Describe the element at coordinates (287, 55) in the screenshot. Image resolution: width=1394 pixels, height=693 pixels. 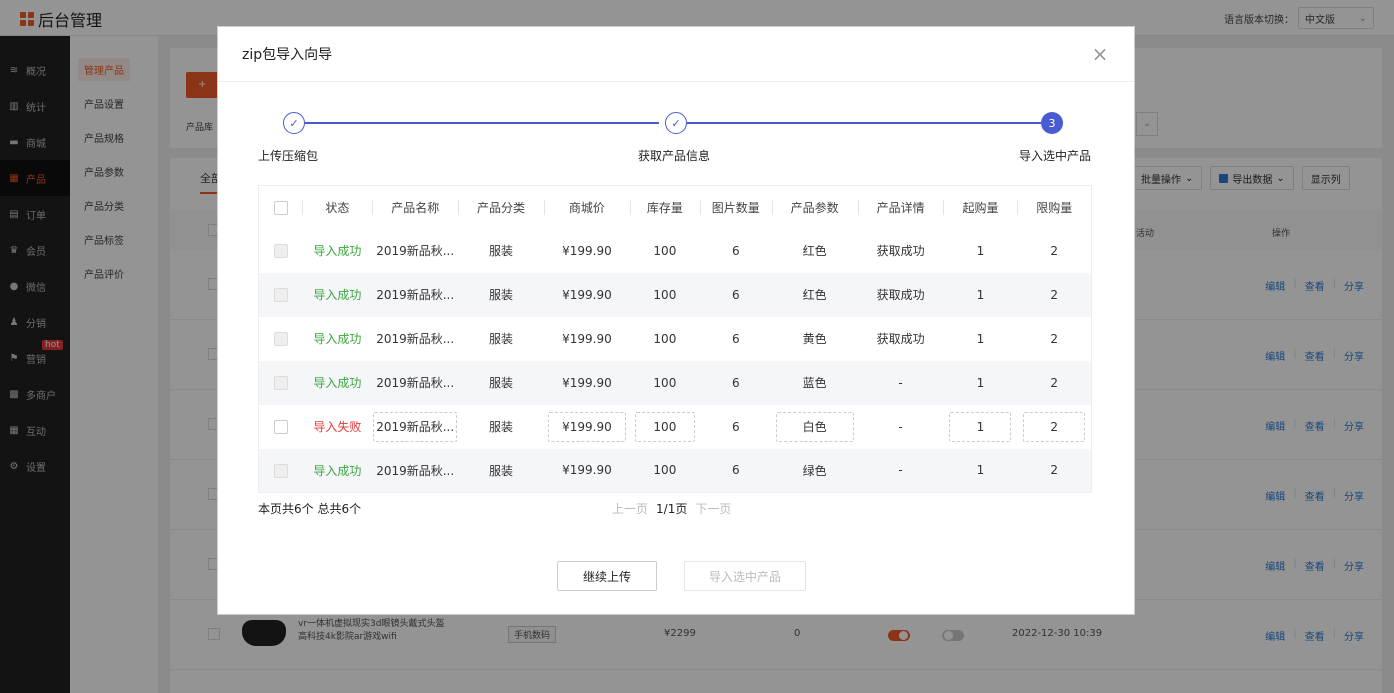
I see `dialog-title: zip包导入向导` at that location.